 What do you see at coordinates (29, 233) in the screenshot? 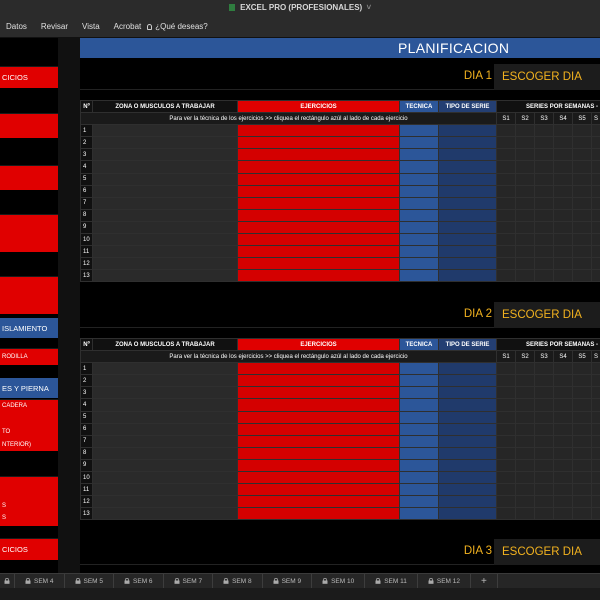
I see `left-red-block` at bounding box center [29, 233].